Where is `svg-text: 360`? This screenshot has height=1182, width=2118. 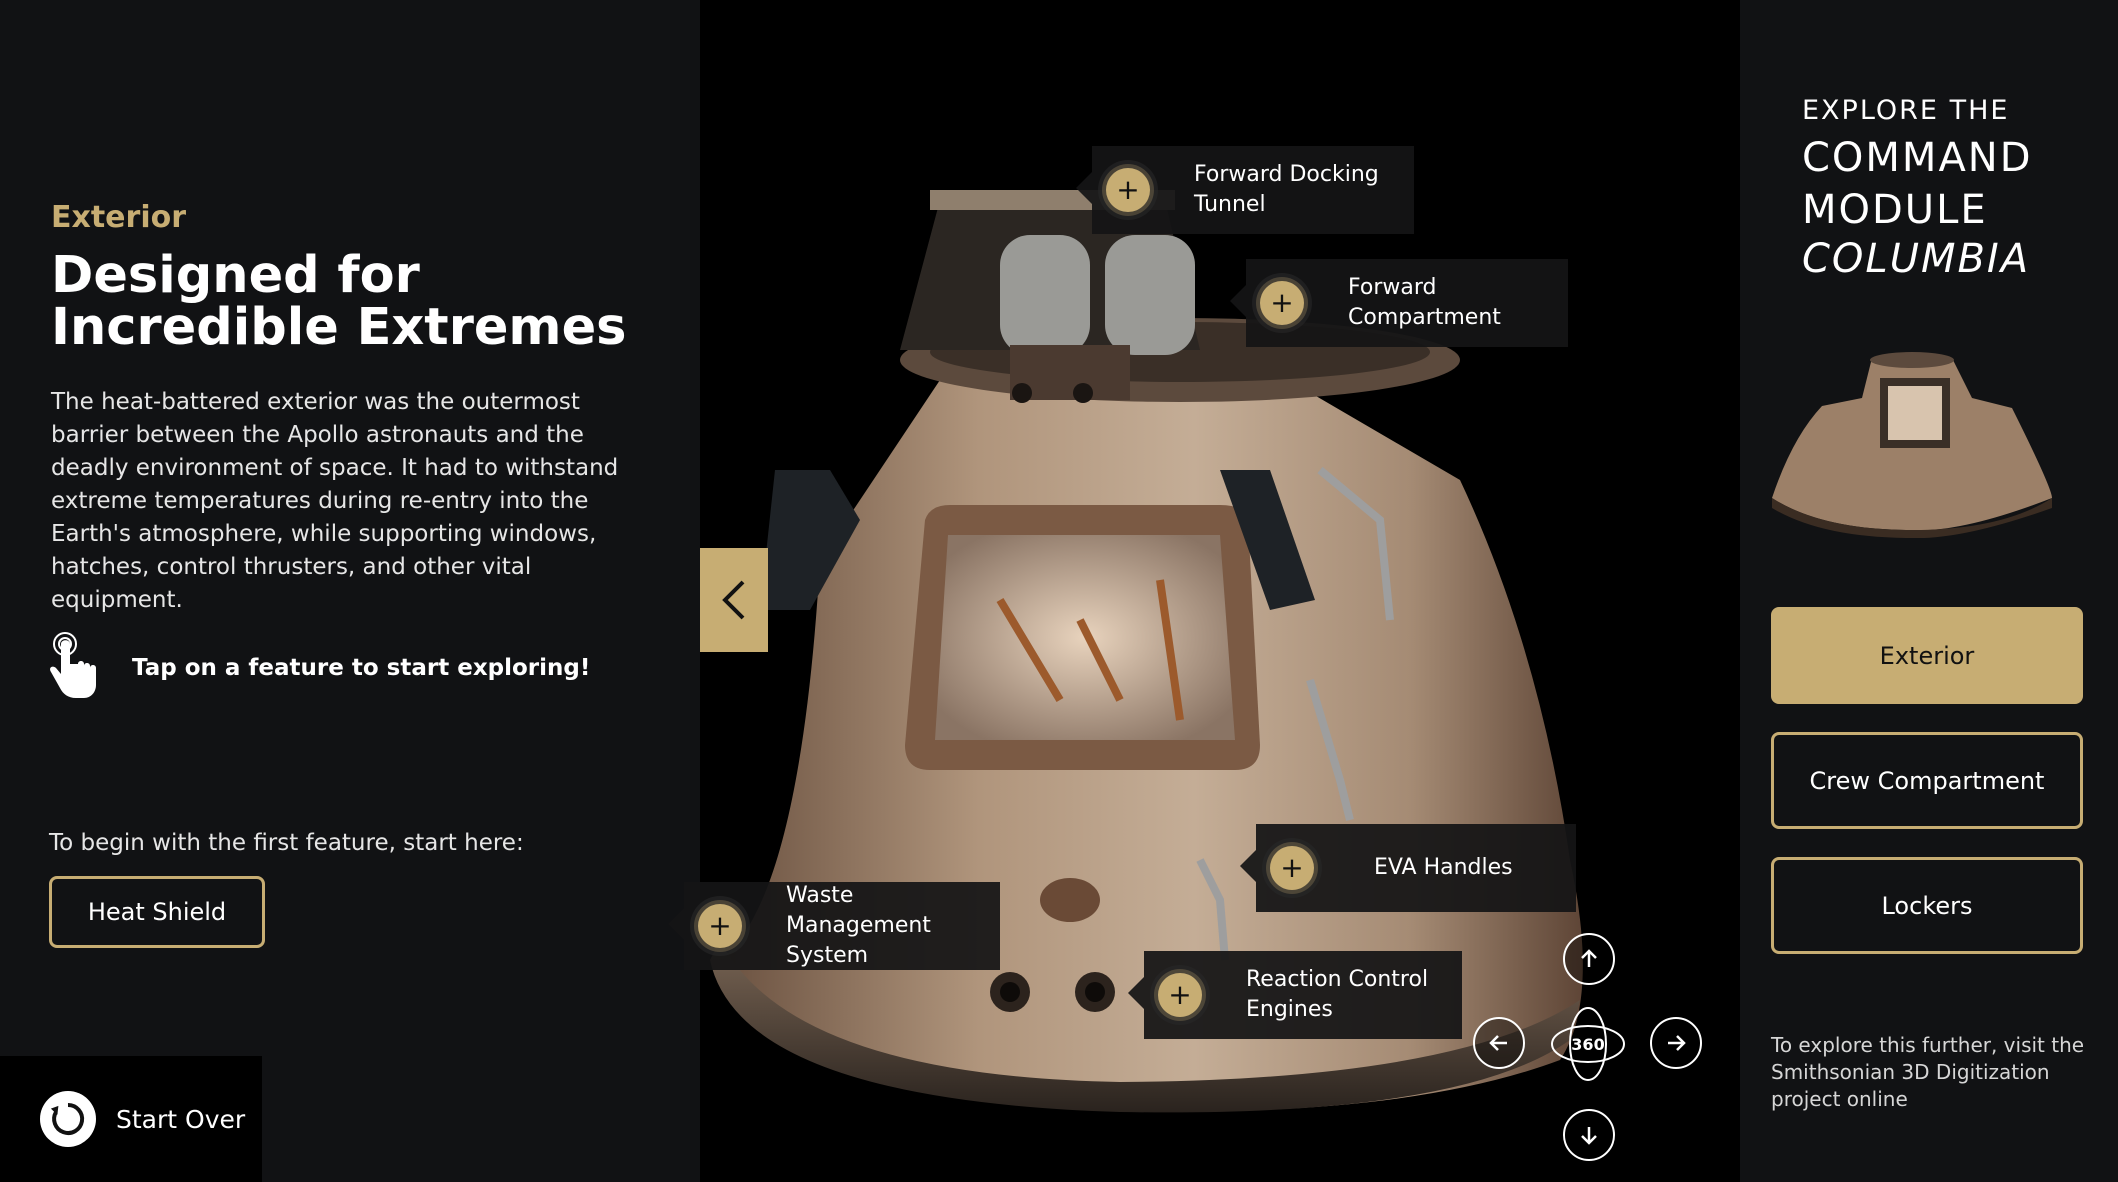 svg-text: 360 is located at coordinates (1587, 1044).